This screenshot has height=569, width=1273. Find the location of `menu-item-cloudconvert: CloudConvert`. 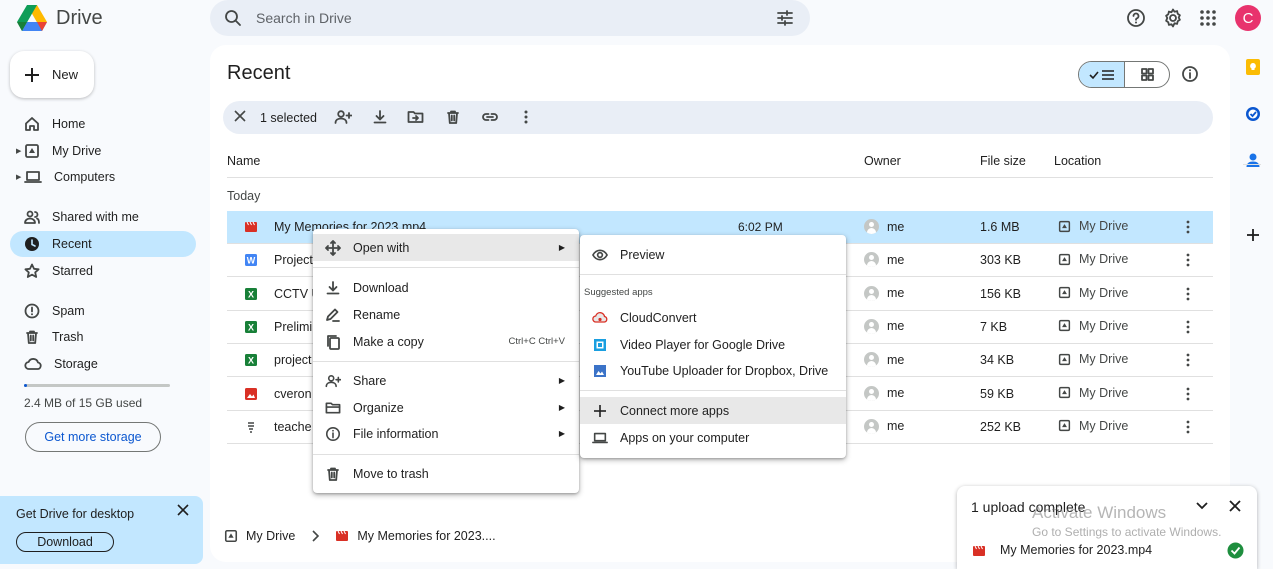

menu-item-cloudconvert: CloudConvert is located at coordinates (713, 317).